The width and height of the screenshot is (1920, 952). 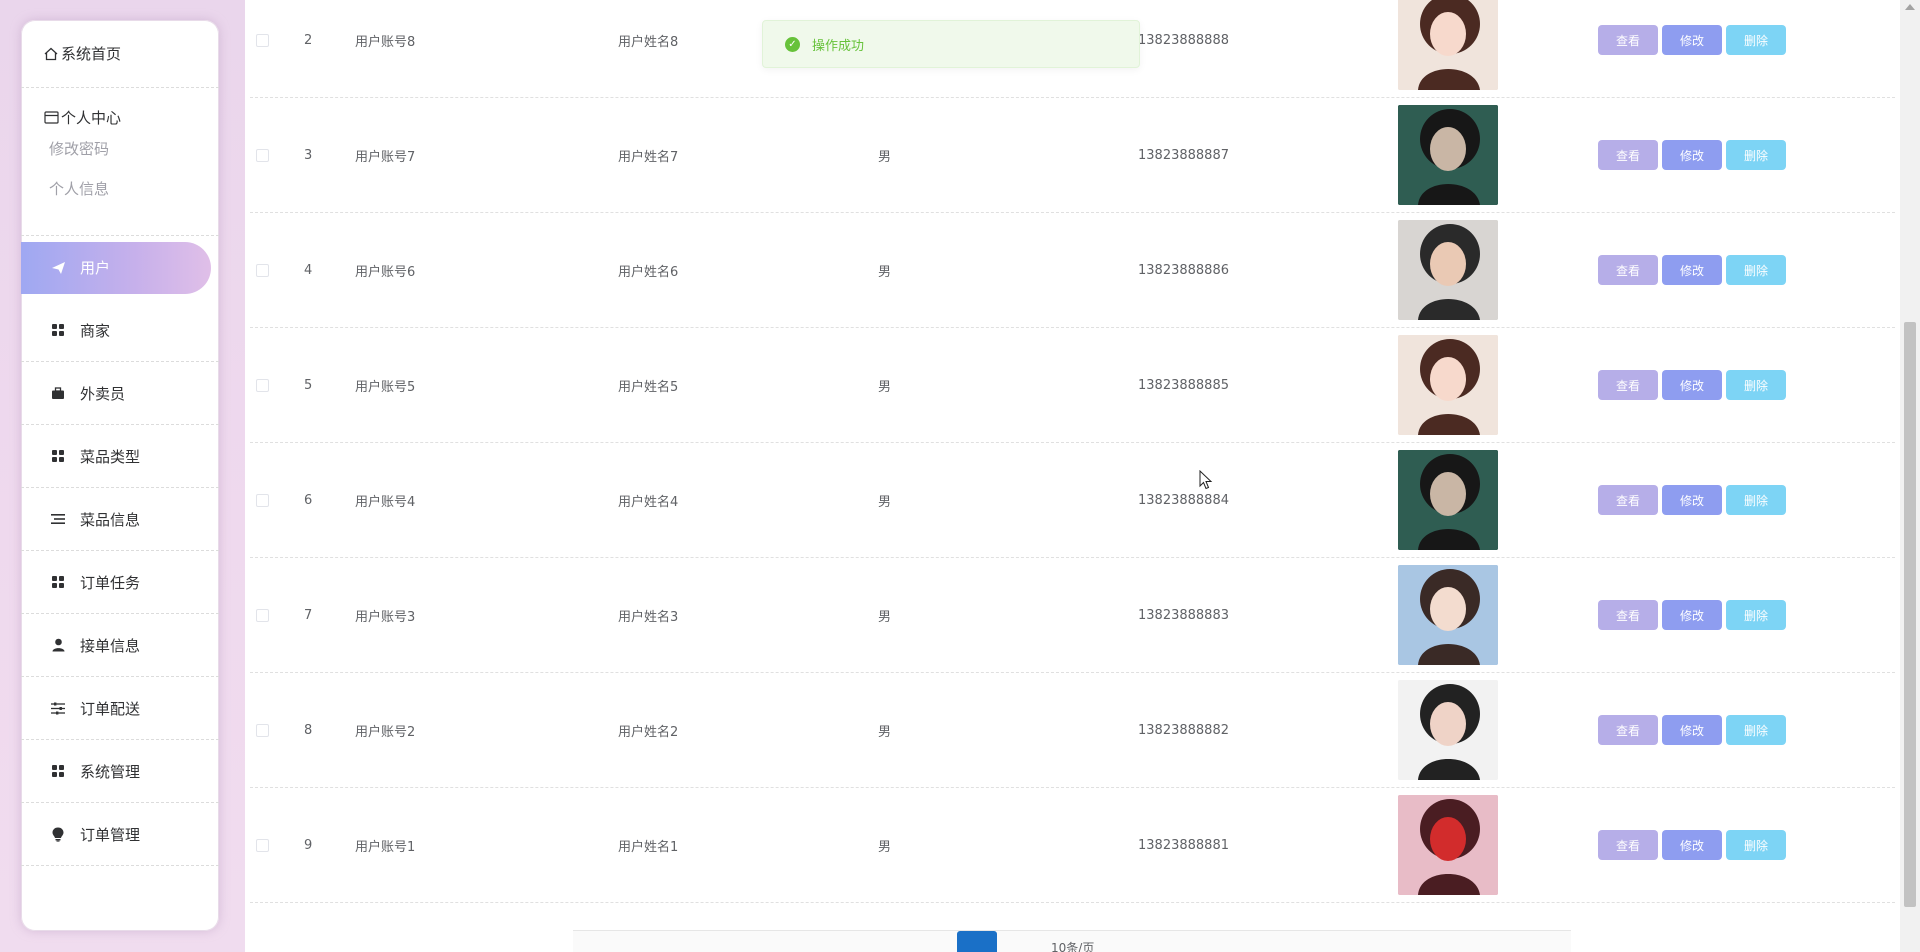 I want to click on scroll-up-arrow-icon, so click(x=1910, y=7).